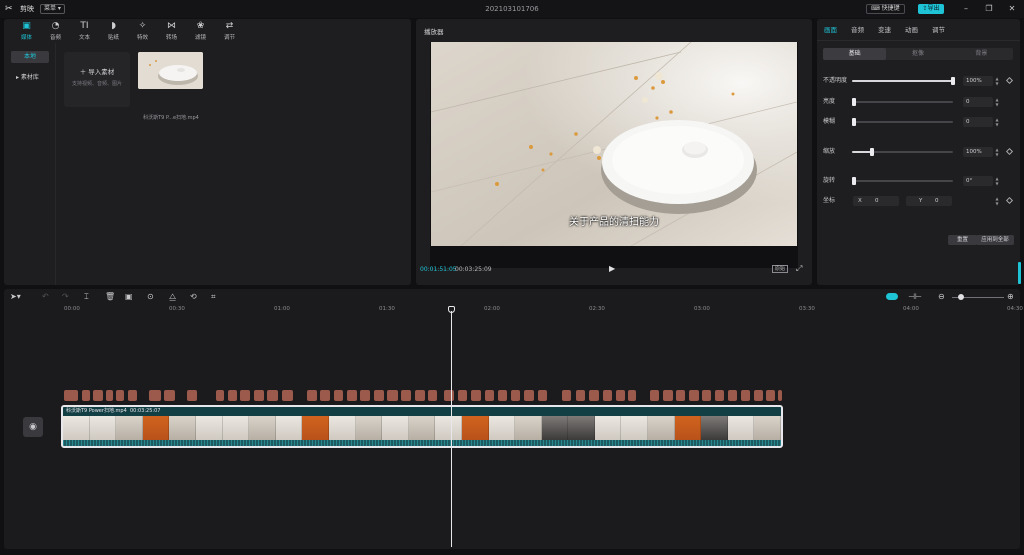 The width and height of the screenshot is (1024, 555). I want to click on position-y-field: Y 0, so click(929, 201).